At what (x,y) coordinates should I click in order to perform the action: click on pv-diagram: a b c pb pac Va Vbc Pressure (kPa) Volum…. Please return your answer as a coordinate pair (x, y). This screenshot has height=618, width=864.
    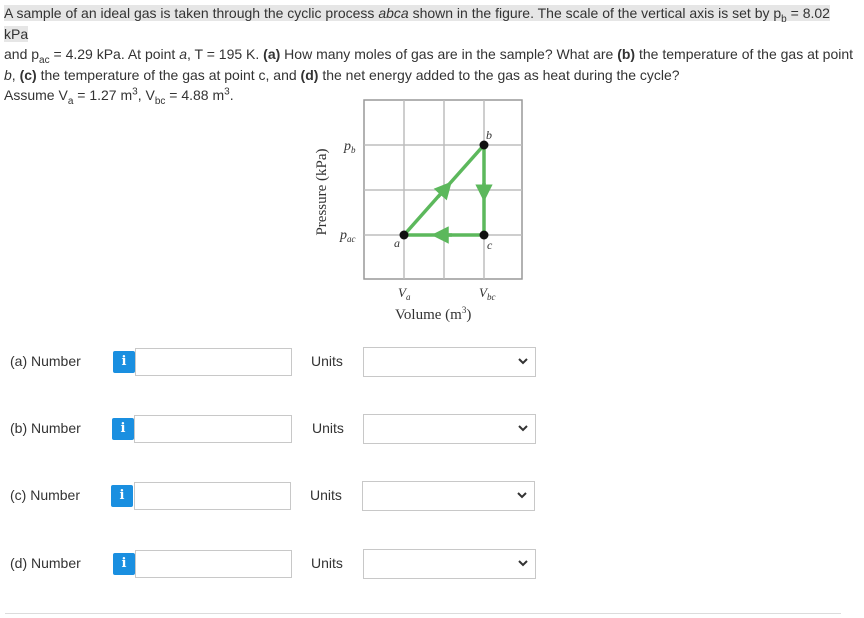
    Looking at the image, I should click on (418, 211).